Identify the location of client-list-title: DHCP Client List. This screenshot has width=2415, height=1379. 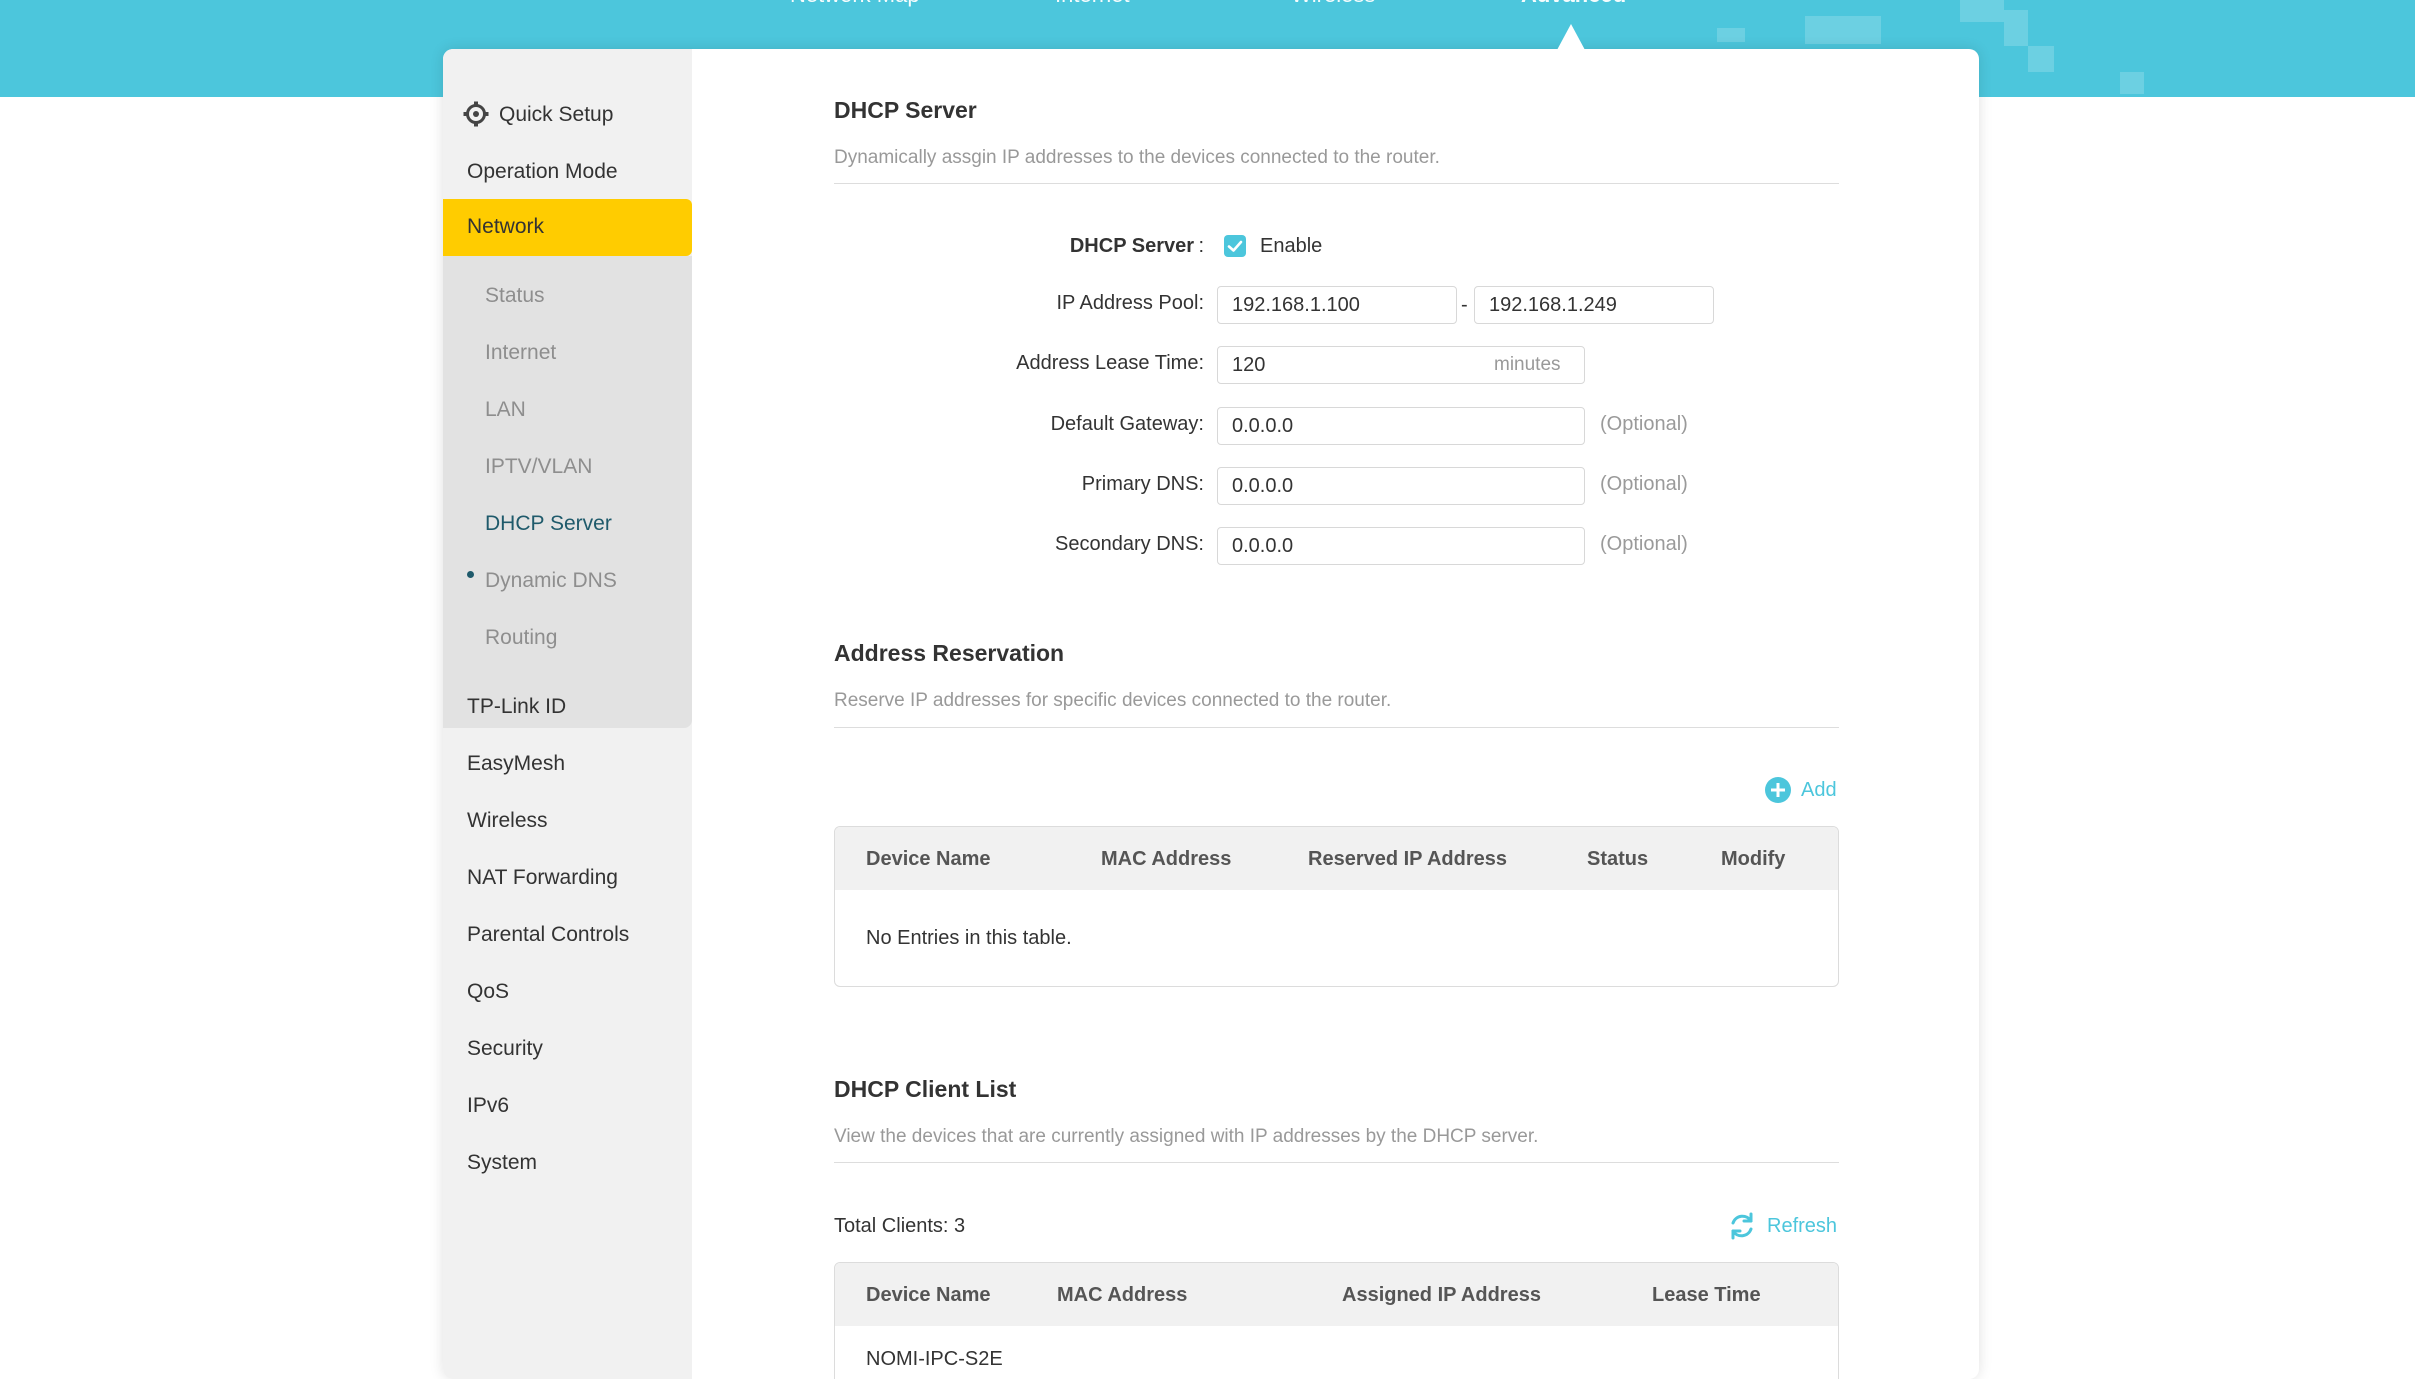
(925, 1089).